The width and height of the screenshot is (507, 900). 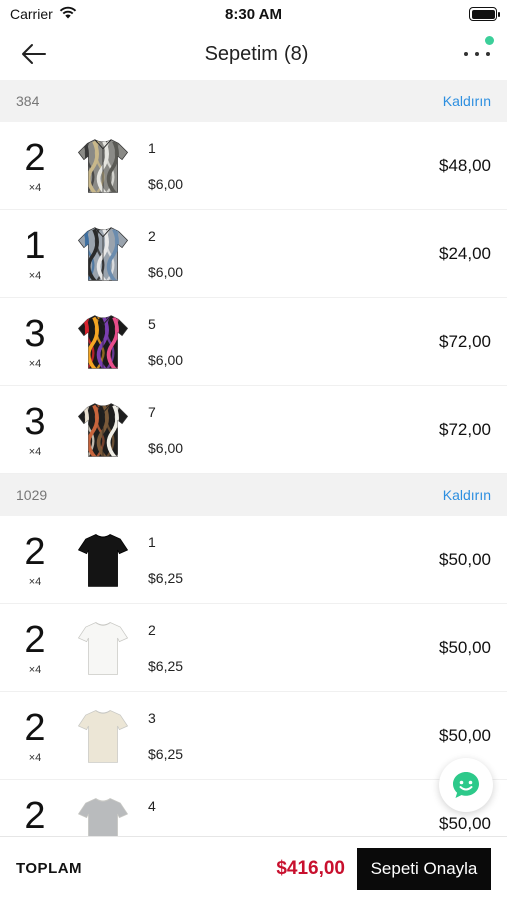 What do you see at coordinates (296, 53) in the screenshot?
I see `cart-count: (8)` at bounding box center [296, 53].